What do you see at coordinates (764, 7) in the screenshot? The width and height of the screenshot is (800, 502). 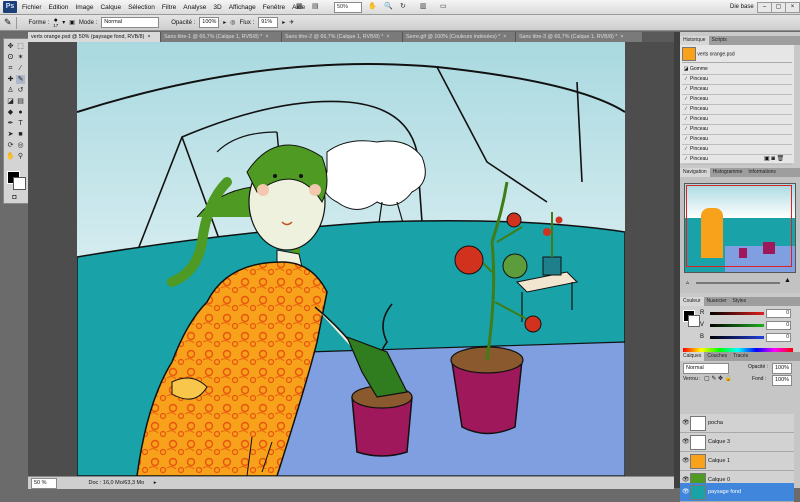 I see `minimize-icon: –` at bounding box center [764, 7].